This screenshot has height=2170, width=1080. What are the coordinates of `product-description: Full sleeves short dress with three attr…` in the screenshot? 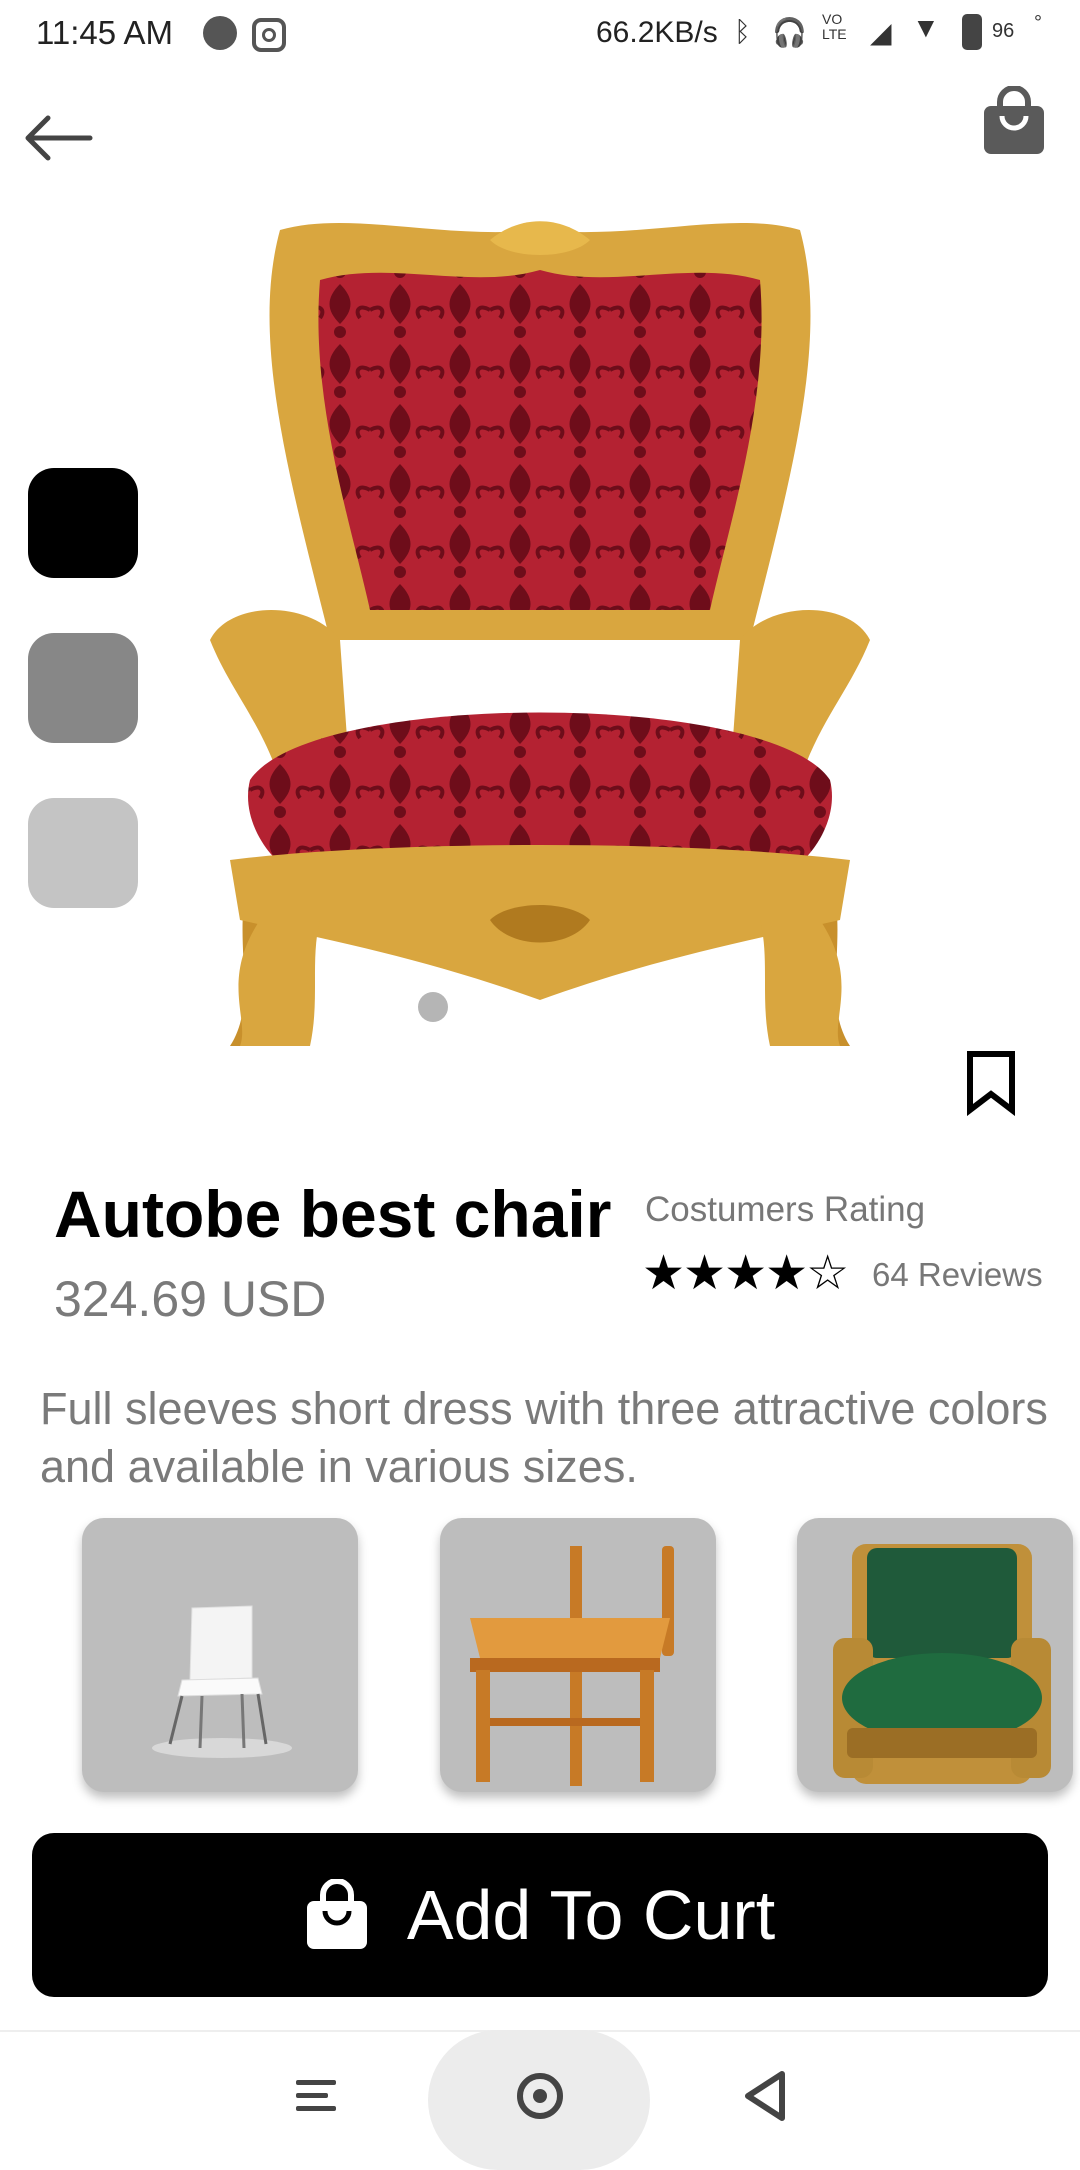 It's located at (544, 1437).